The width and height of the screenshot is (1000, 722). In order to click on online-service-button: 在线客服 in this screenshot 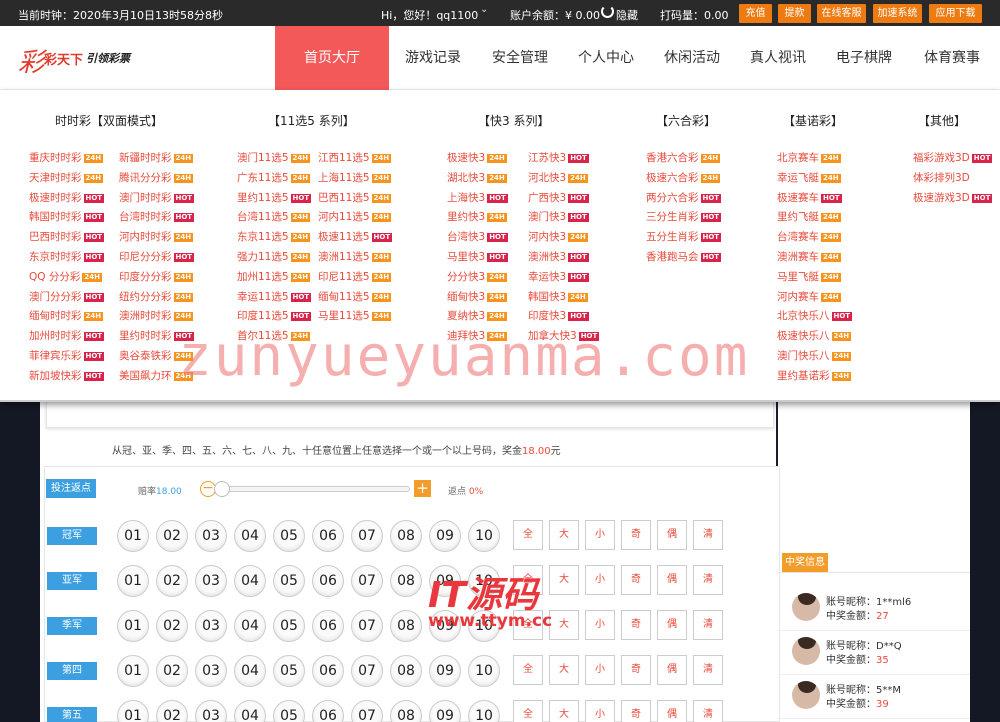, I will do `click(841, 13)`.